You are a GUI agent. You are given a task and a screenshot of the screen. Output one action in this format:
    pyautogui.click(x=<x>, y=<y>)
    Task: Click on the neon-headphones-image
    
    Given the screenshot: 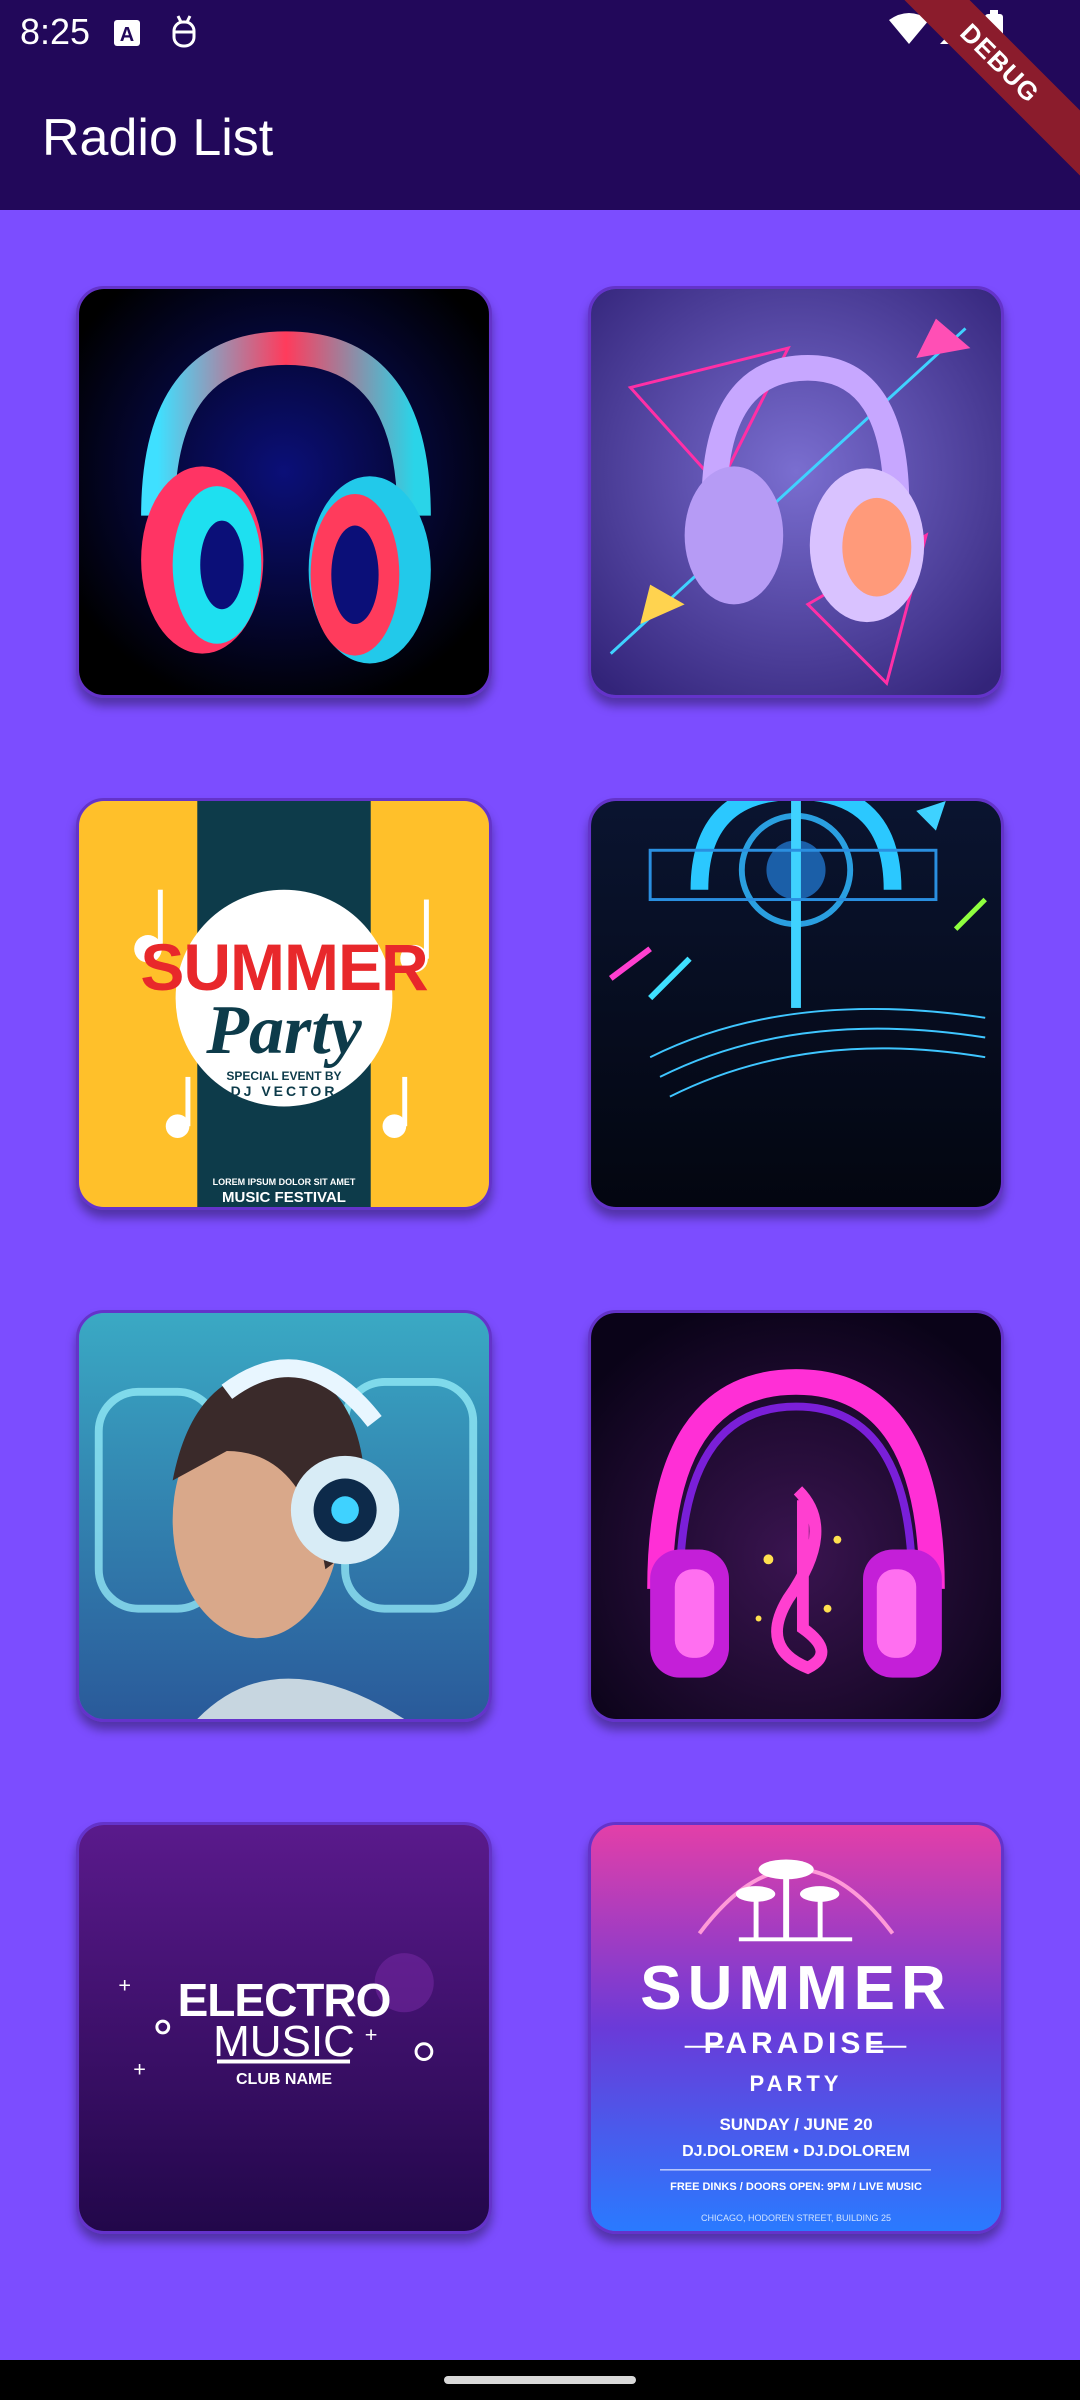 What is the action you would take?
    pyautogui.click(x=284, y=492)
    